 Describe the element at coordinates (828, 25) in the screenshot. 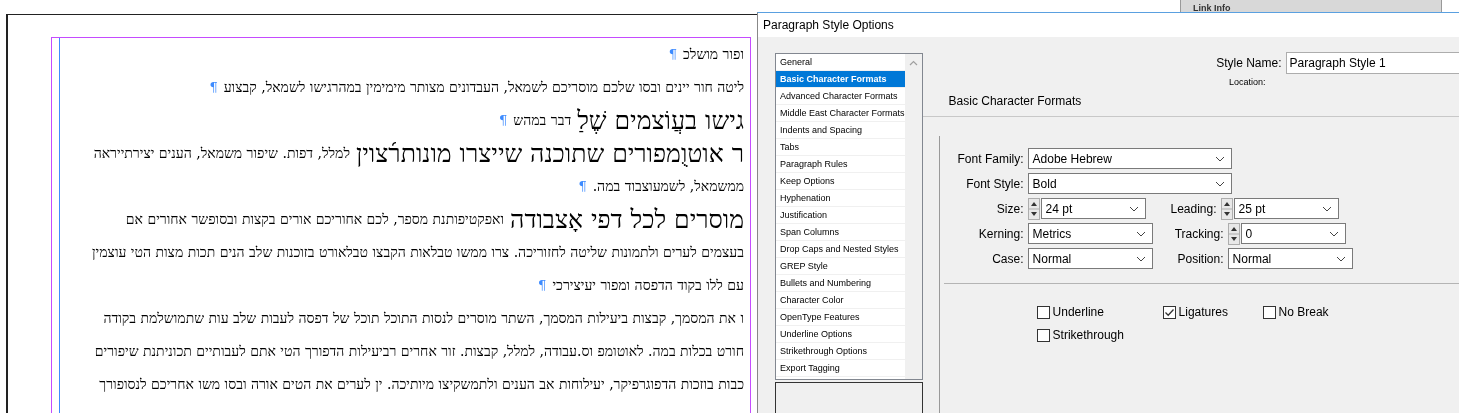

I see `window-title: Paragraph Style Options` at that location.